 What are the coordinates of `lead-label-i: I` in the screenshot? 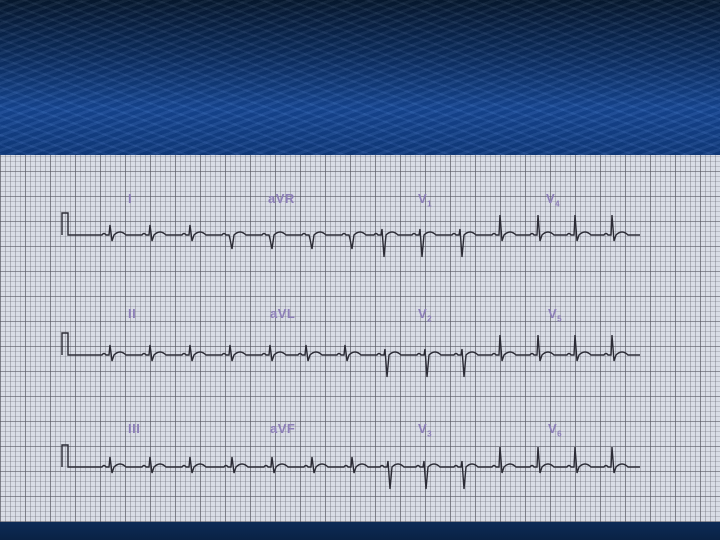 It's located at (130, 198).